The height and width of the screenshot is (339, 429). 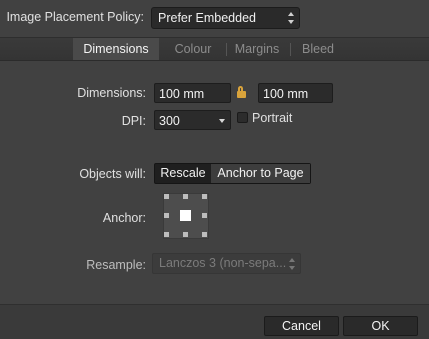 What do you see at coordinates (272, 118) in the screenshot?
I see `portrait-label: Portrait` at bounding box center [272, 118].